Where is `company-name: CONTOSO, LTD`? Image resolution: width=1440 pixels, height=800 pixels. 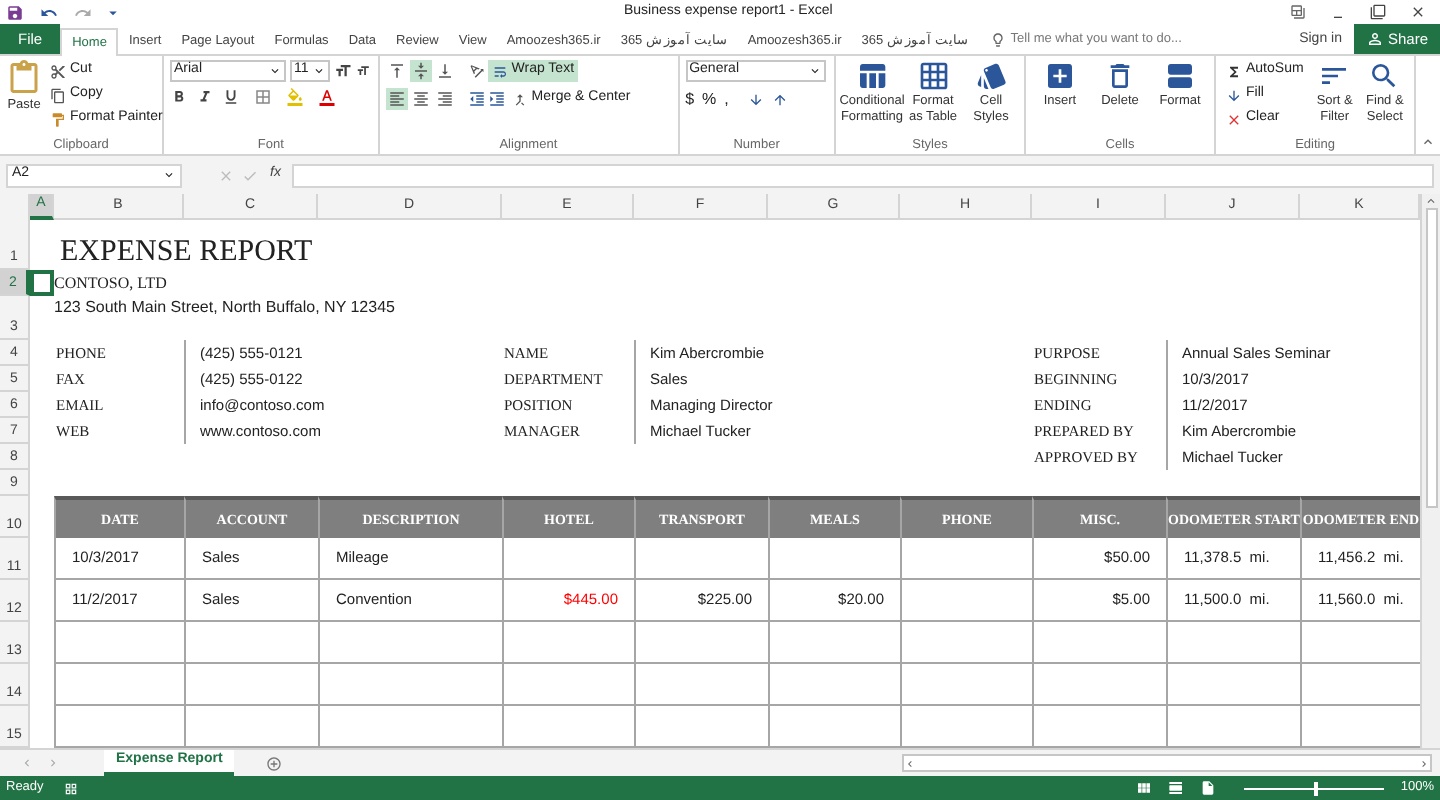
company-name: CONTOSO, LTD is located at coordinates (111, 284).